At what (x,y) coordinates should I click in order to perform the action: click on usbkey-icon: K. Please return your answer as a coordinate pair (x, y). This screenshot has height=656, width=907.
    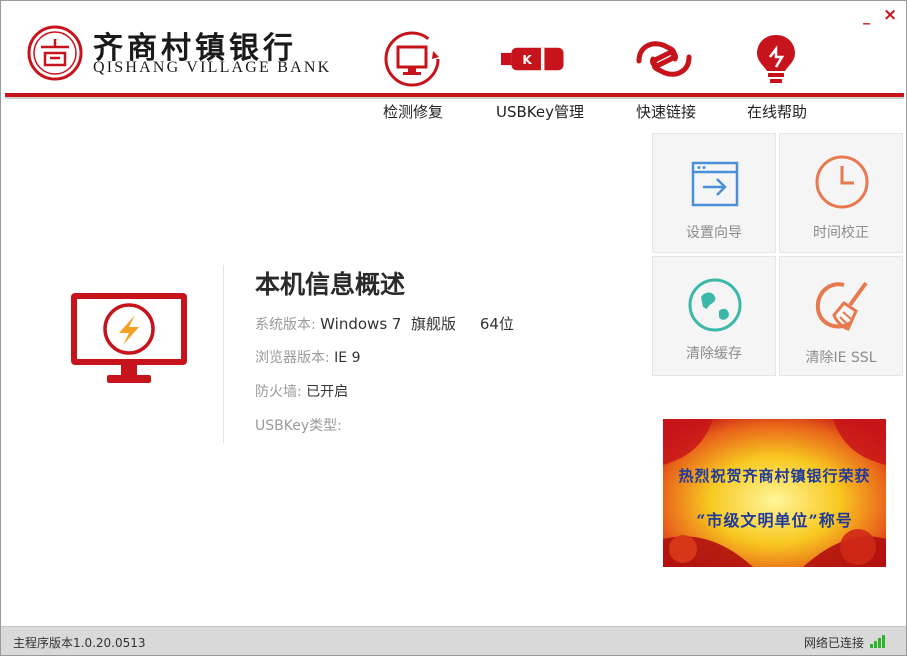
    Looking at the image, I should click on (534, 59).